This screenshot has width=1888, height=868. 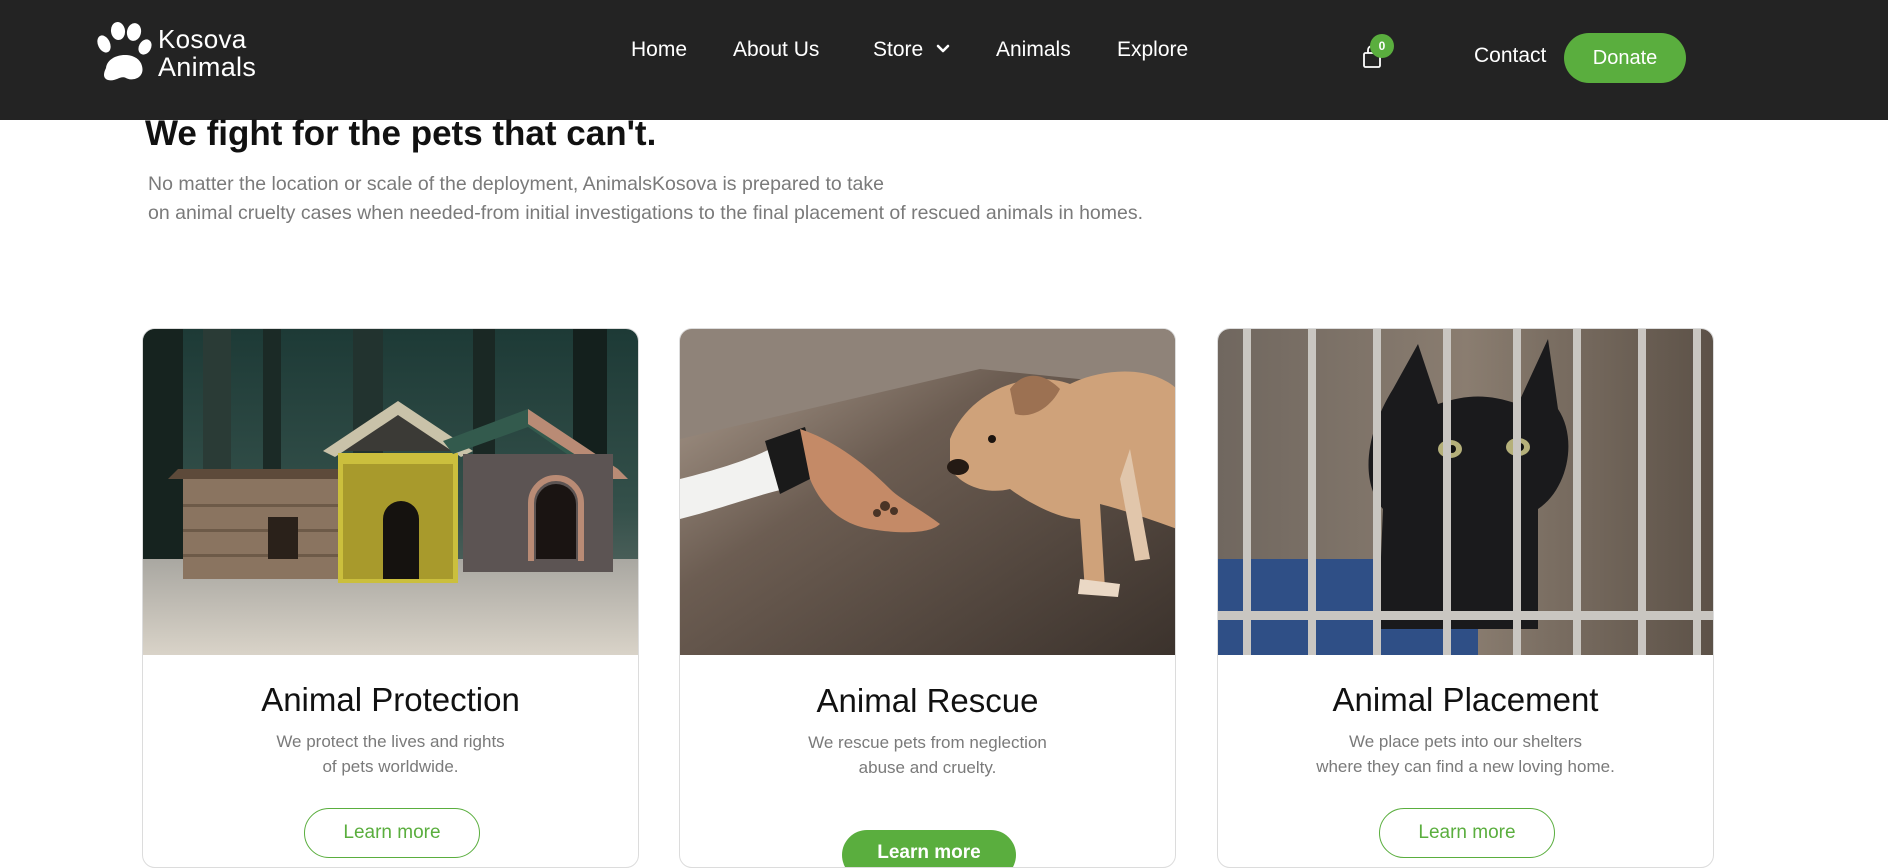 What do you see at coordinates (1510, 56) in the screenshot?
I see `contact-link: Contact` at bounding box center [1510, 56].